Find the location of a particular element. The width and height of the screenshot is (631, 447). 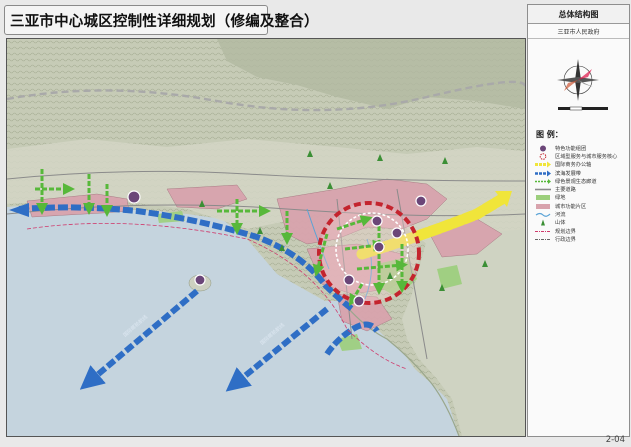

legend-label: 山体 is located at coordinates (560, 223).